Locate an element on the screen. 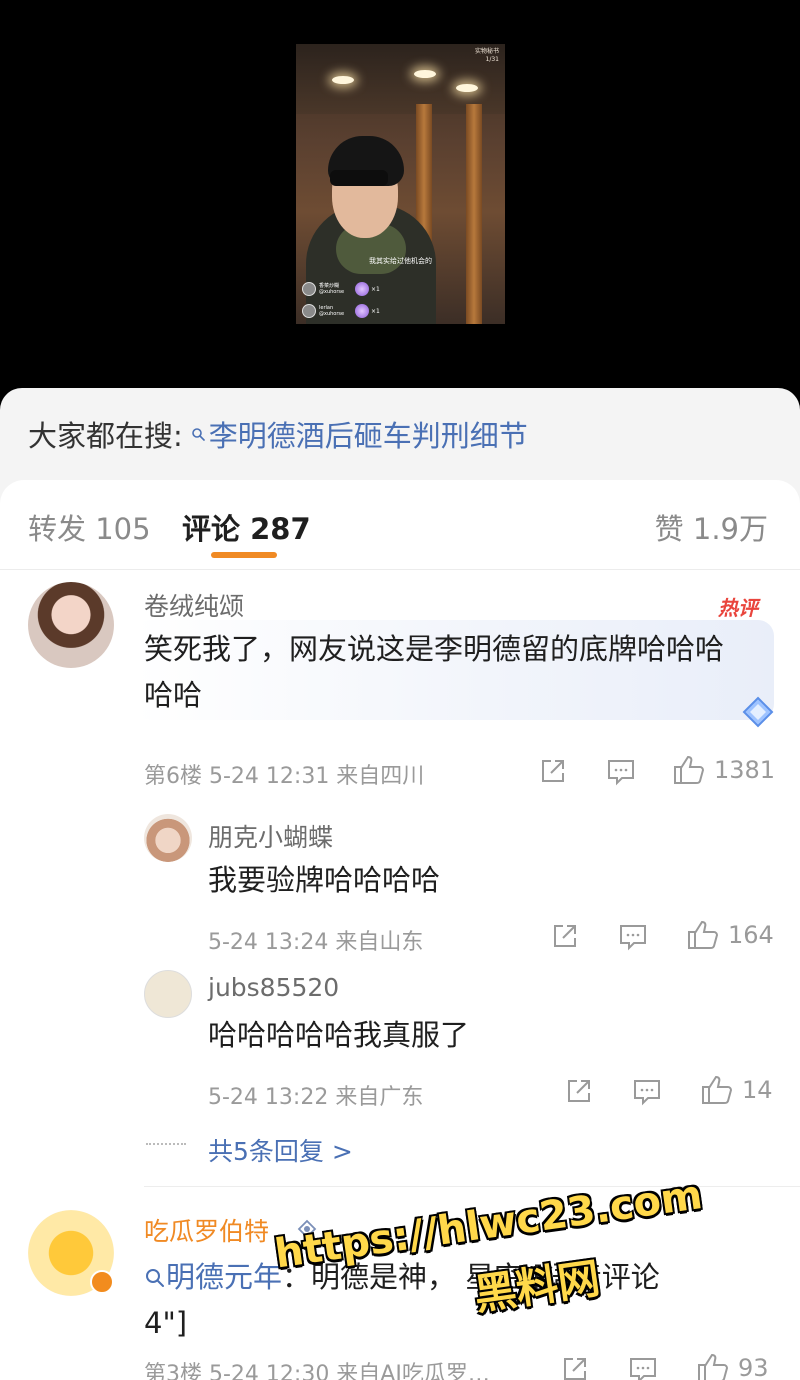 This screenshot has width=800, height=1380. reply-meta: 5-24 13:22 来自广东 is located at coordinates (316, 1097).